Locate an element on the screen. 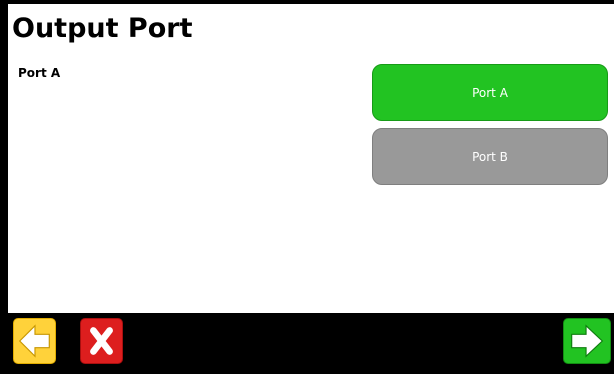 The height and width of the screenshot is (374, 614). arrow-left-icon is located at coordinates (34, 341).